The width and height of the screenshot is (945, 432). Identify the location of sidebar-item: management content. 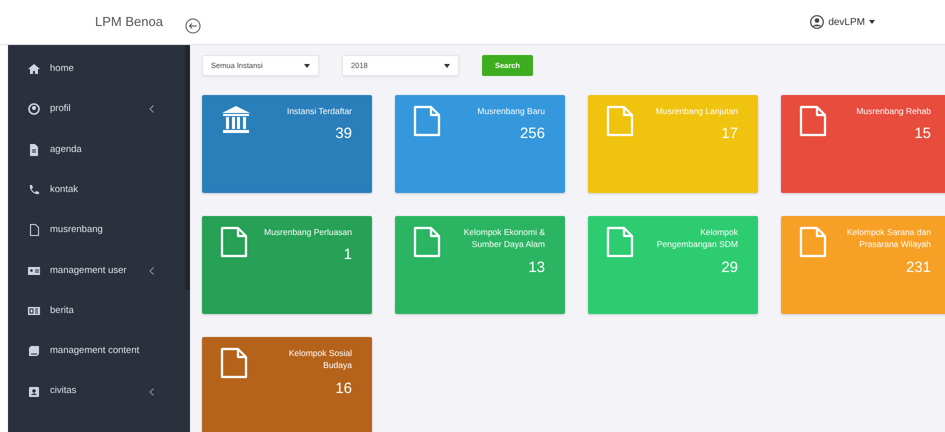
(96, 351).